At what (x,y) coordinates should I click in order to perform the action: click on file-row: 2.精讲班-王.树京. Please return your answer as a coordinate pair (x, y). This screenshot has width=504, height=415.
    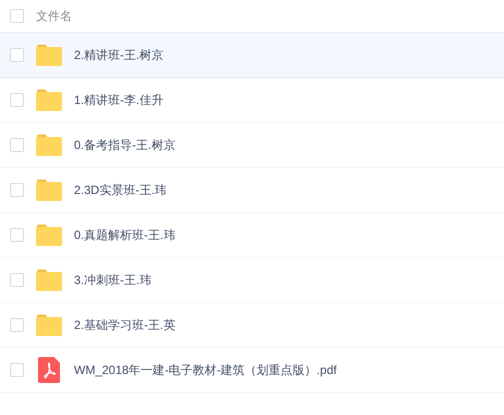
    Looking at the image, I should click on (252, 55).